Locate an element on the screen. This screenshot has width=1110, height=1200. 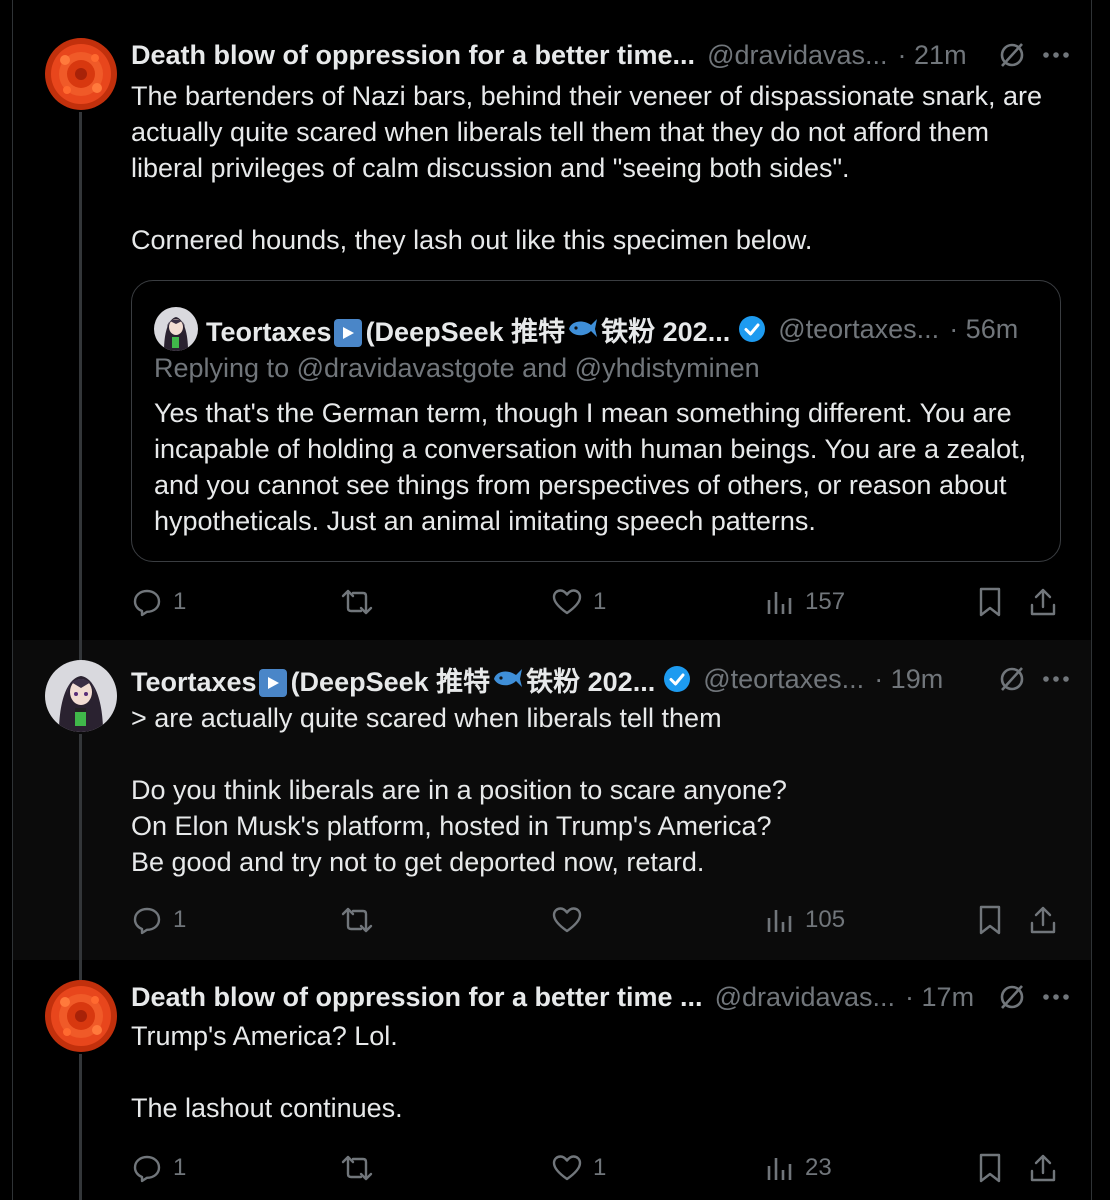
timestamp: · 21m is located at coordinates (932, 55).